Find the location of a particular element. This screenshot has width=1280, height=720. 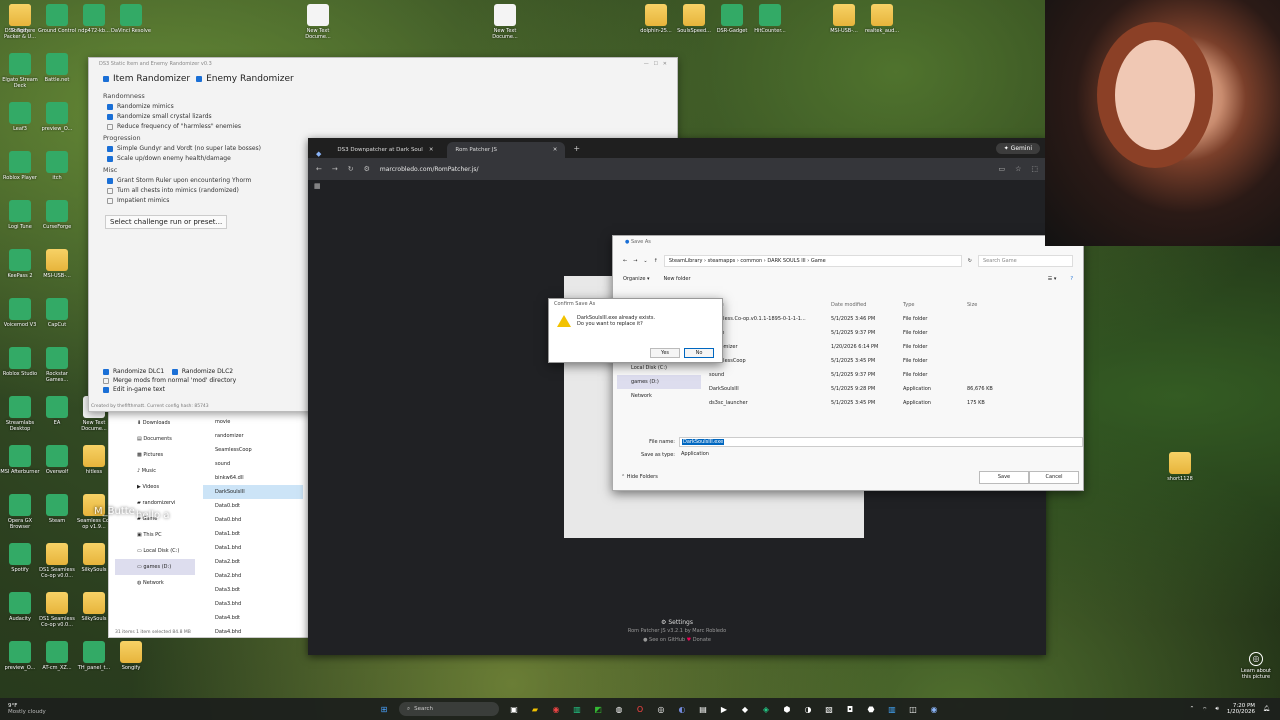

breadcrumb-segment: common is located at coordinates (751, 261).